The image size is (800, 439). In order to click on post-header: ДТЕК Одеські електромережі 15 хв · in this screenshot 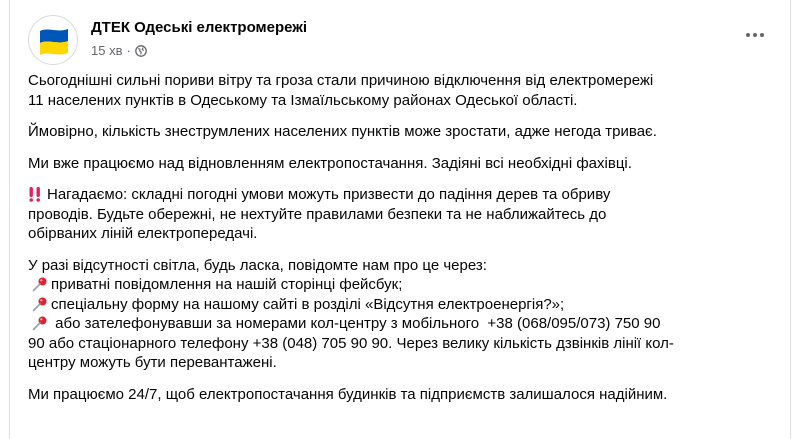, I will do `click(400, 40)`.